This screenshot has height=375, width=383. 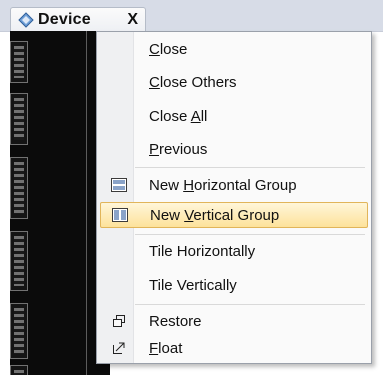 I want to click on tab-strip: Device X, so click(x=191, y=16).